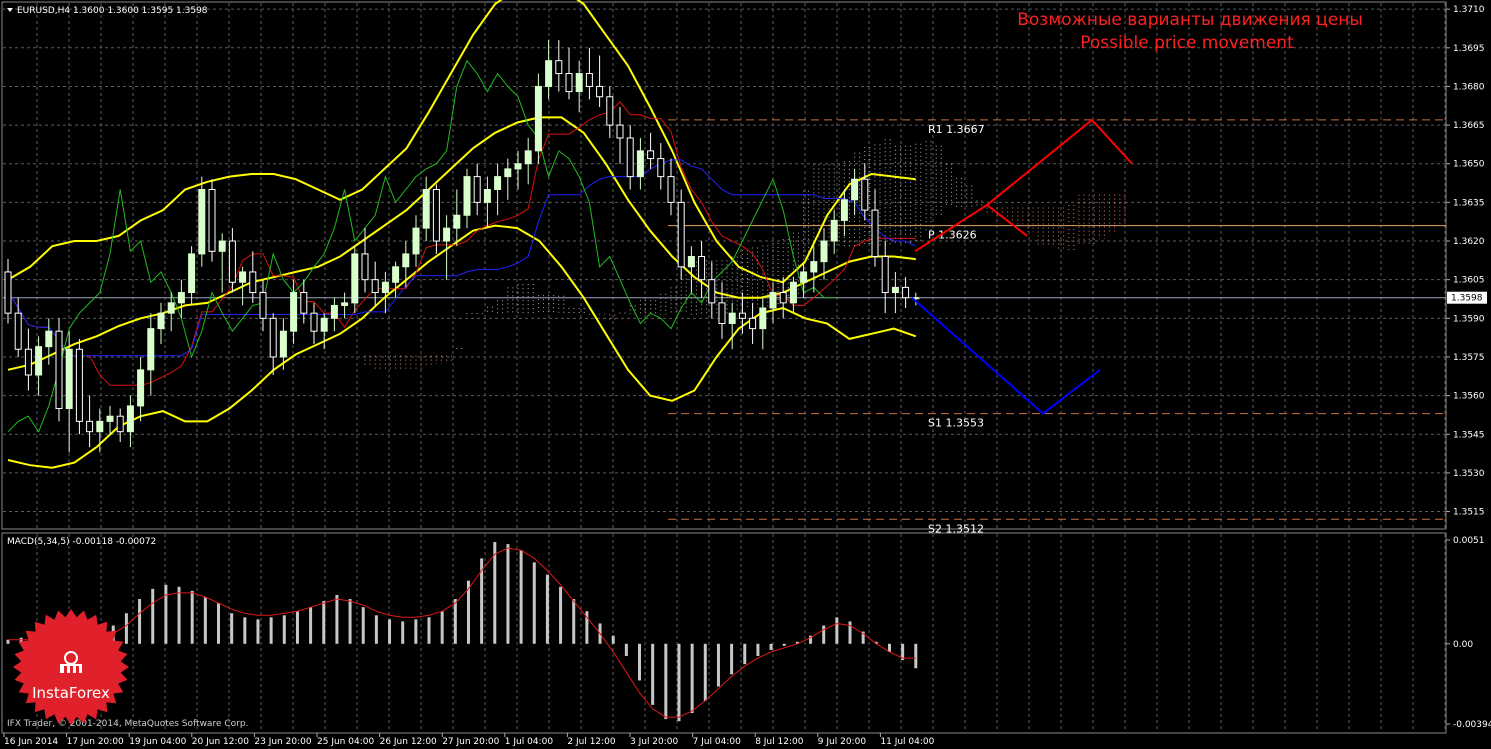 The image size is (1491, 749). I want to click on time-tick-label: 7 Jul 04:00, so click(717, 742).